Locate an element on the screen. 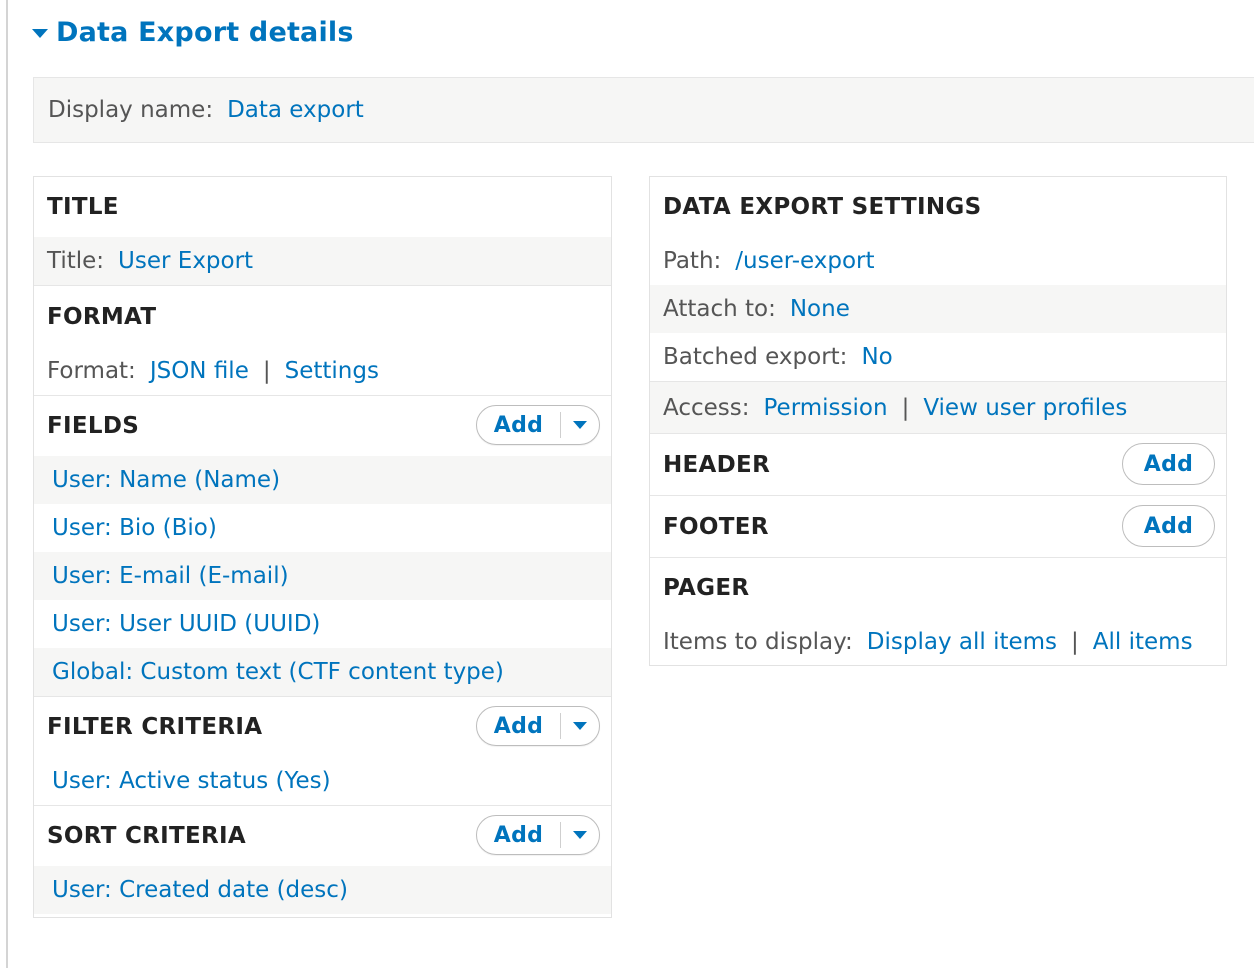 The width and height of the screenshot is (1254, 968). format-label: Format: is located at coordinates (91, 371).